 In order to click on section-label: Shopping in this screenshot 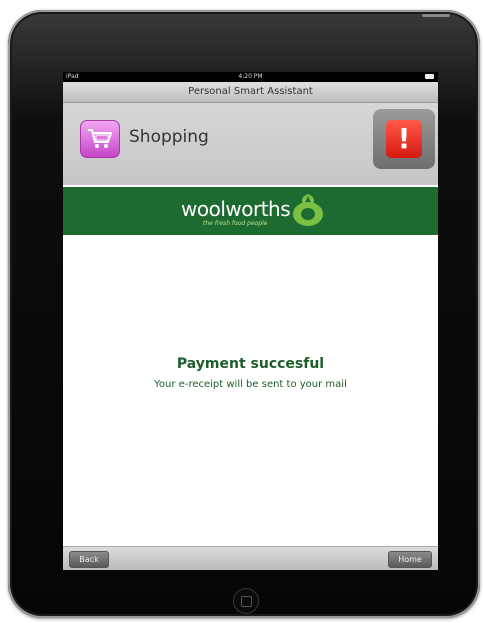, I will do `click(169, 137)`.